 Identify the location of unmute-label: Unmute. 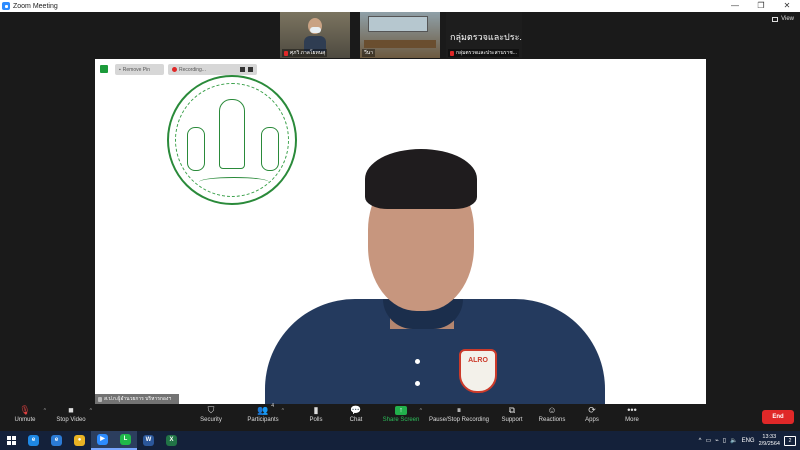
(25, 420).